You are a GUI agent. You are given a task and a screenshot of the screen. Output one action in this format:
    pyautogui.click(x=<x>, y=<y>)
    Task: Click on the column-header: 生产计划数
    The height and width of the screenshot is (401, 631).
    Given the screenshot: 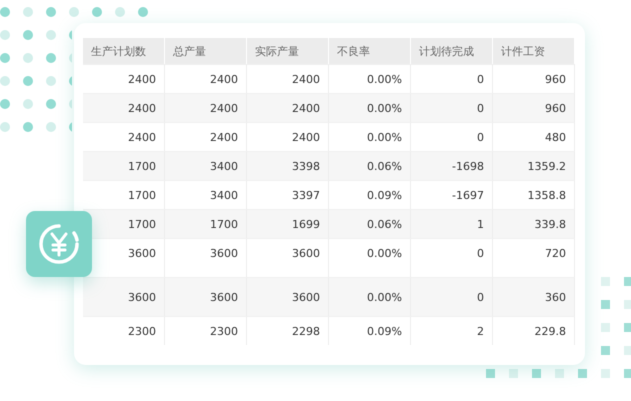 What is the action you would take?
    pyautogui.click(x=124, y=51)
    